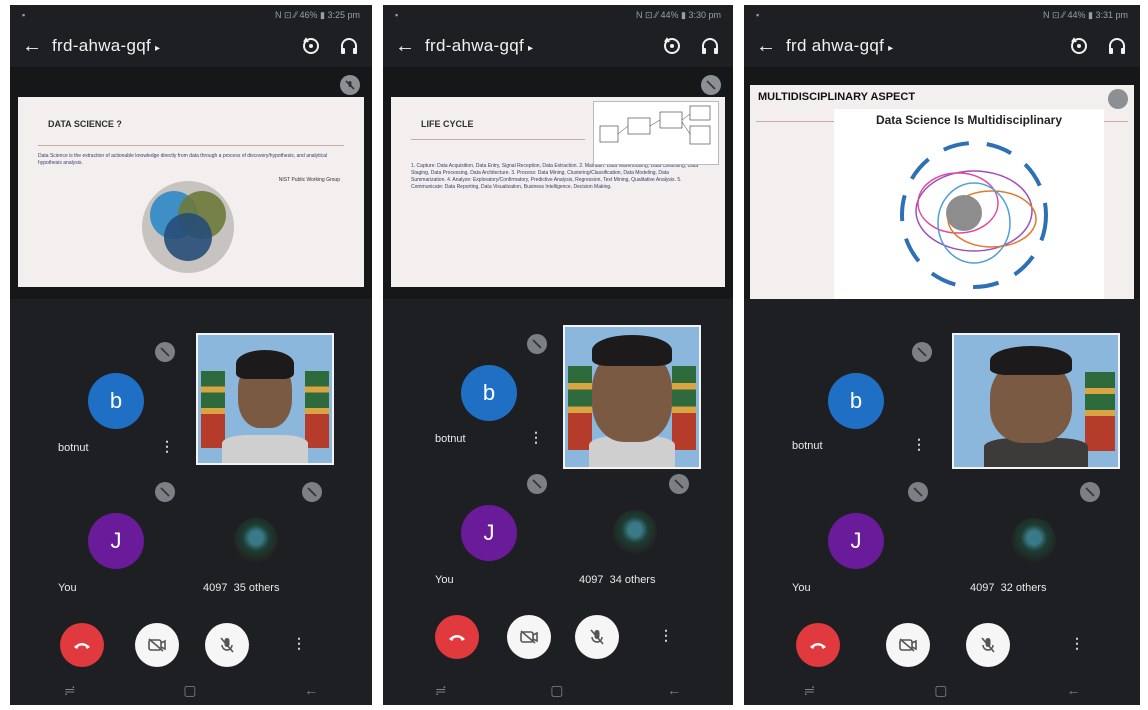 This screenshot has width=1148, height=710. I want to click on slide-title: LIFE CYCLE, so click(447, 124).